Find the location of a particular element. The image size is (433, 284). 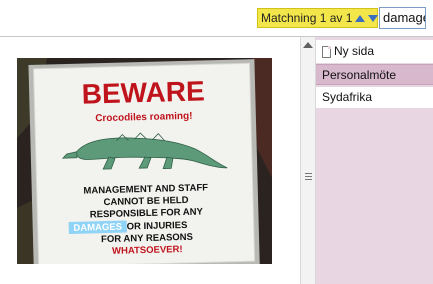

sign-line-6: WHATSOEVER! is located at coordinates (147, 250).